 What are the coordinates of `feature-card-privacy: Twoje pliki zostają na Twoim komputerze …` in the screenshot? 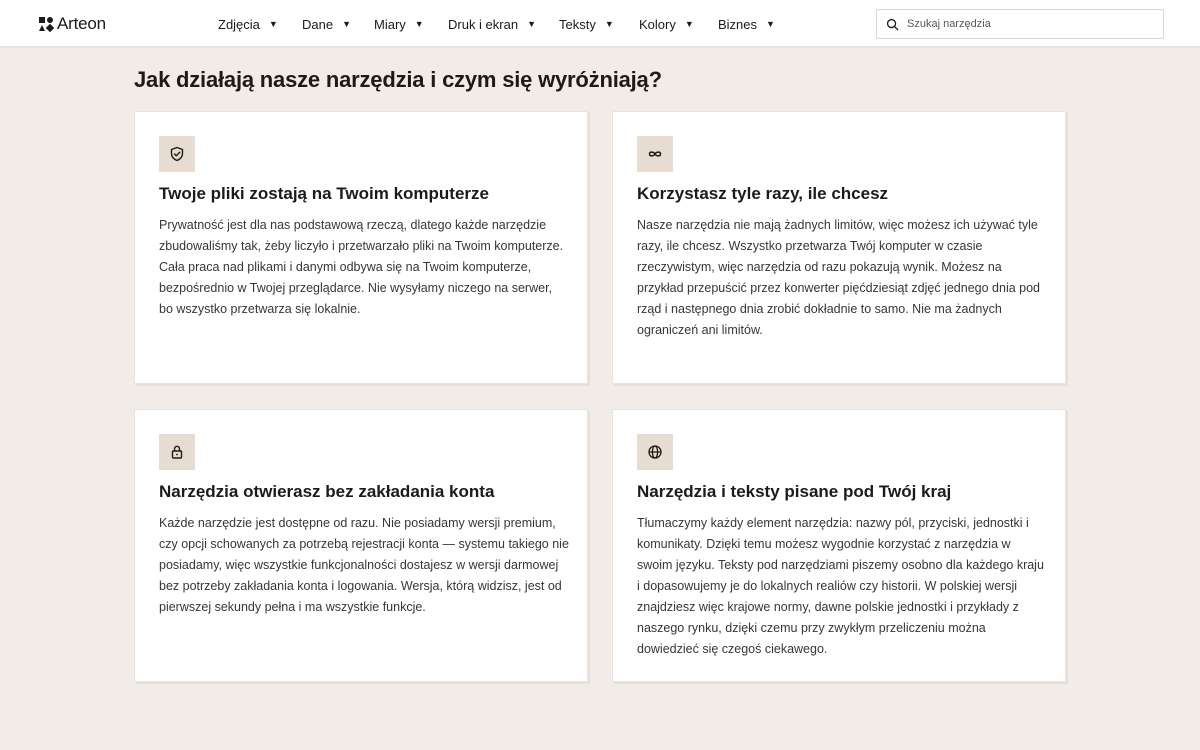 It's located at (361, 247).